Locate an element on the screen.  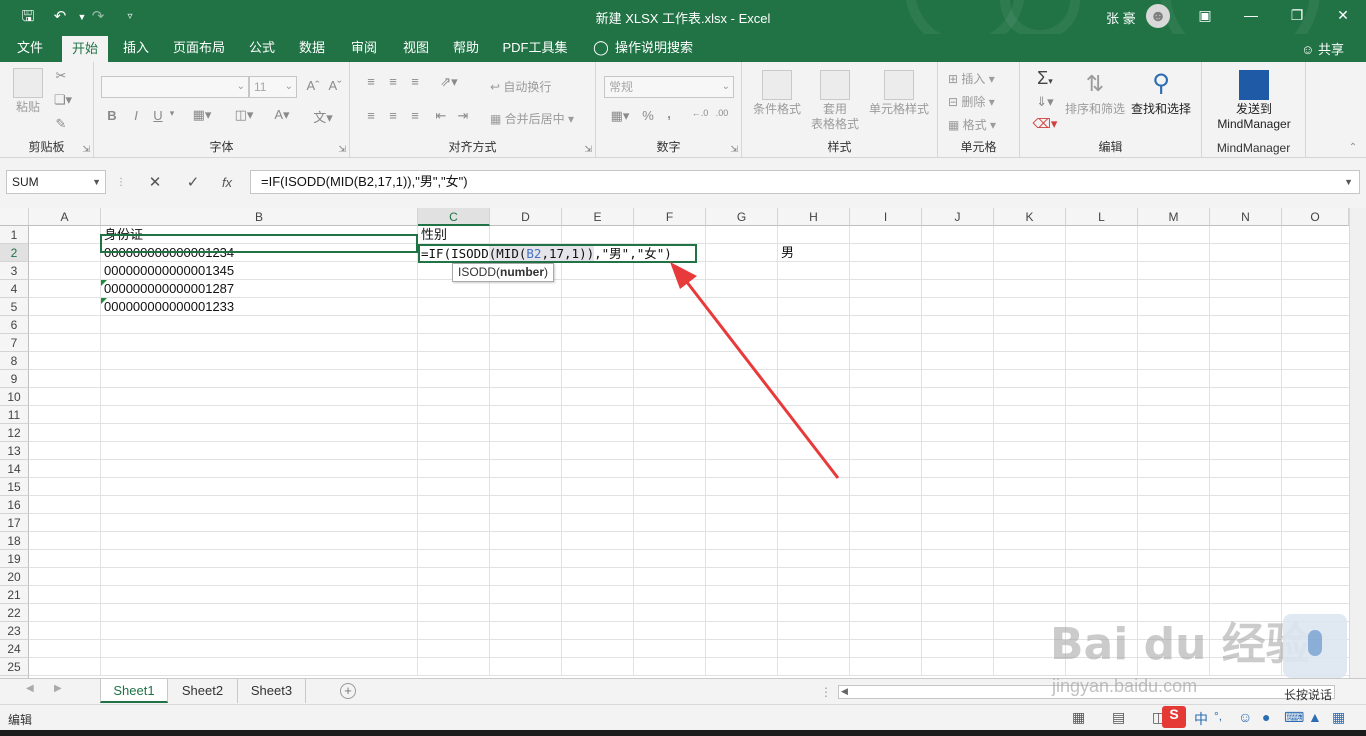
comma-button: , is located at coordinates (669, 113).